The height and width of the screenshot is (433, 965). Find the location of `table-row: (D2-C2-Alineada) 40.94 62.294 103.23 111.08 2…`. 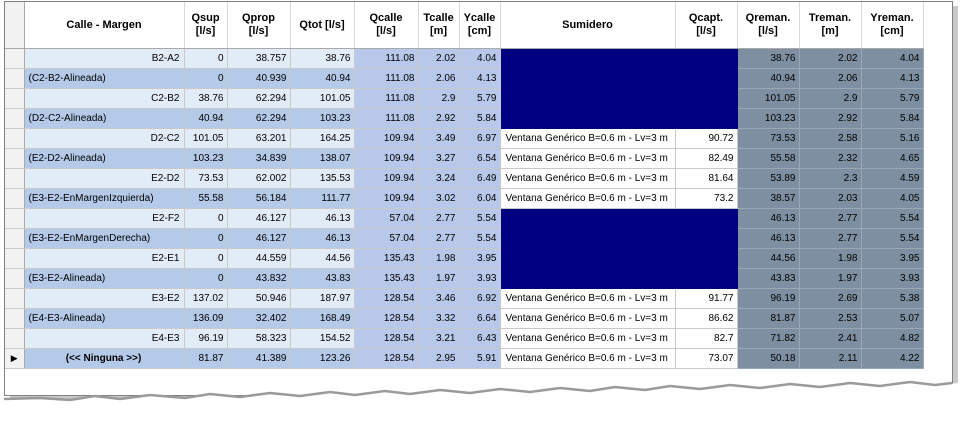

table-row: (D2-C2-Alineada) 40.94 62.294 103.23 111.08 2… is located at coordinates (464, 118).